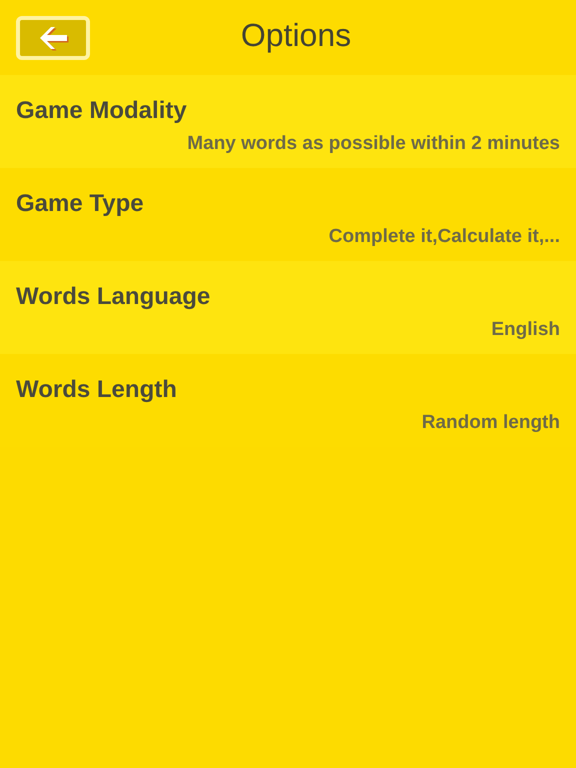 The width and height of the screenshot is (576, 768). What do you see at coordinates (288, 121) in the screenshot?
I see `option-row: Game Modality Many words as possible within 2 minutes` at bounding box center [288, 121].